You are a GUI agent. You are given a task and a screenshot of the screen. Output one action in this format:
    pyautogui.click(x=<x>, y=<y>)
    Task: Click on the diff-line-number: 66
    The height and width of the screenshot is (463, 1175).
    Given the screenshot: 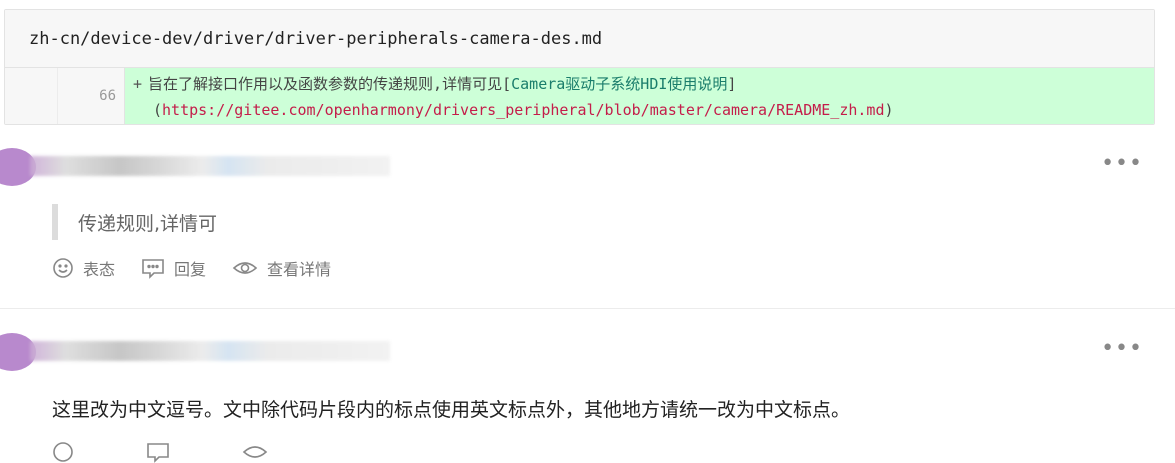 What is the action you would take?
    pyautogui.click(x=91, y=96)
    